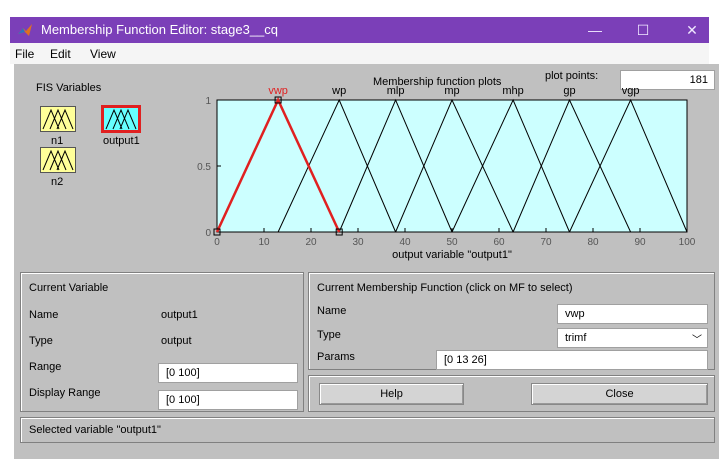 The height and width of the screenshot is (459, 720). I want to click on mf-type-value: trimf, so click(576, 338).